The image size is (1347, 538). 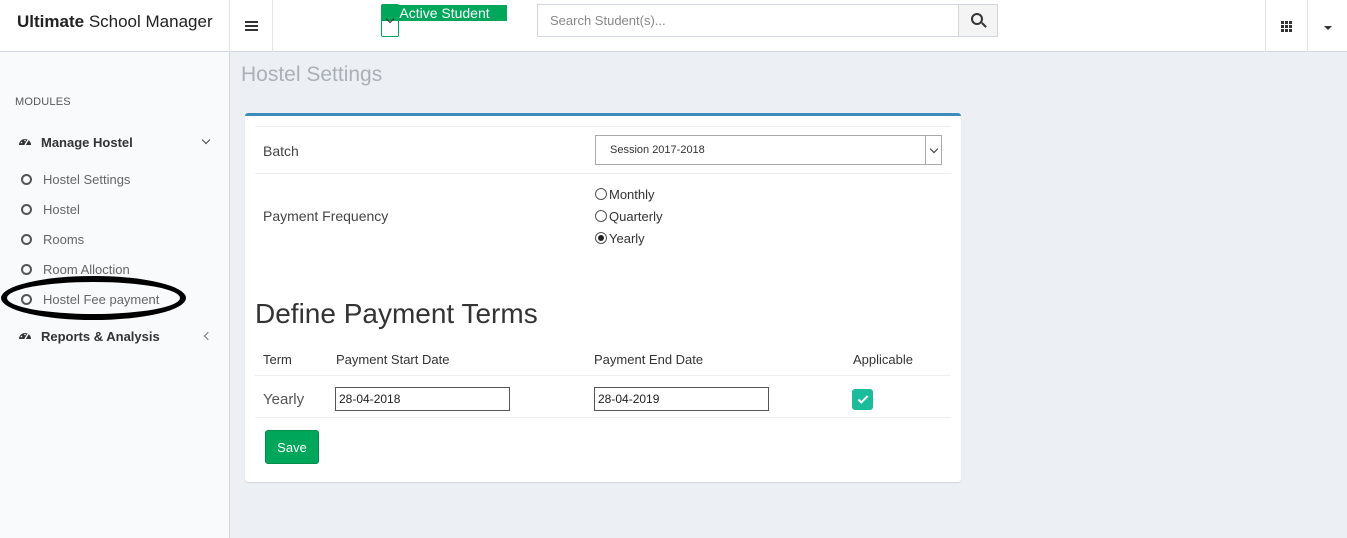 I want to click on search-button, so click(x=977, y=20).